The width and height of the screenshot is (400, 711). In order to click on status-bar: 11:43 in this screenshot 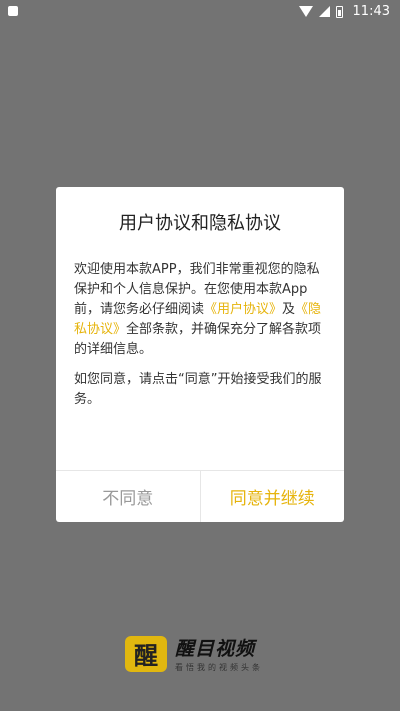, I will do `click(200, 12)`.